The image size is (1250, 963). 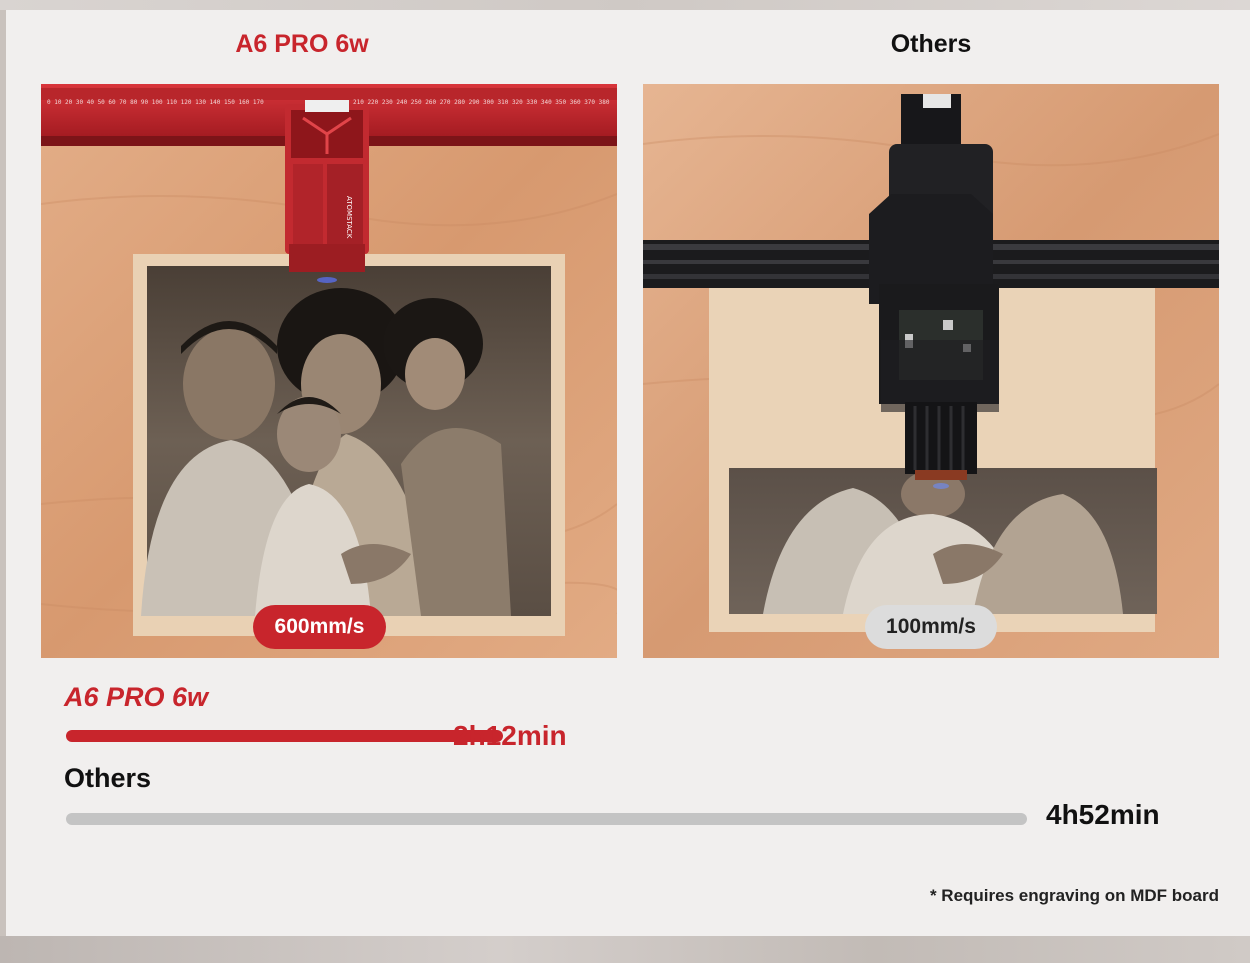 I want to click on left-column-title: A6 PRO 6w, so click(x=302, y=44).